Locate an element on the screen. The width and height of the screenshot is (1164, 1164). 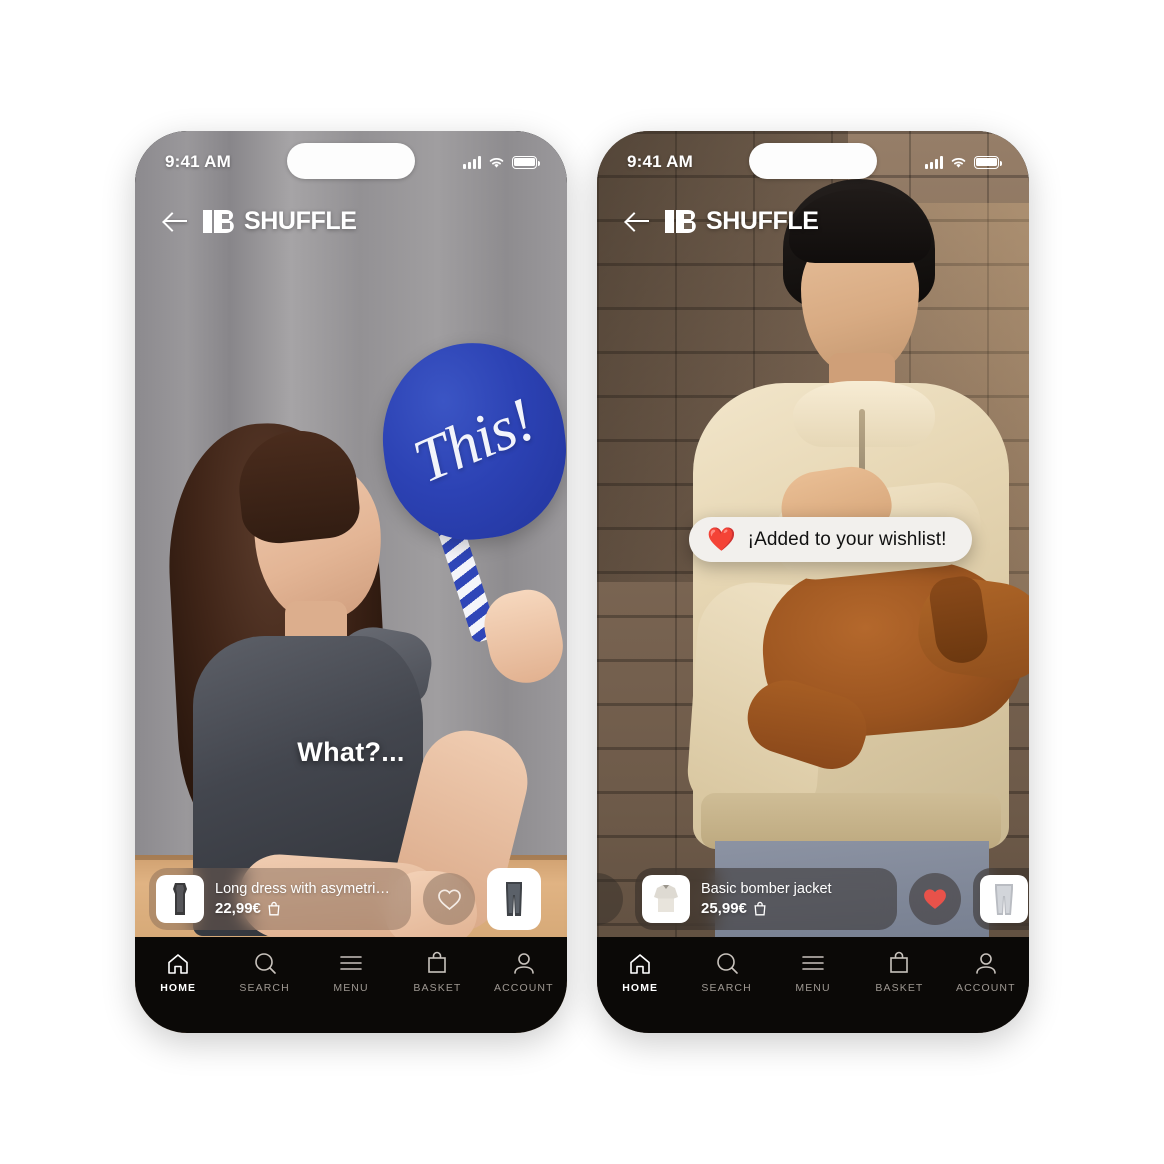
product-card: Long dress with asymetric ne... 22,99€ is located at coordinates (280, 899).